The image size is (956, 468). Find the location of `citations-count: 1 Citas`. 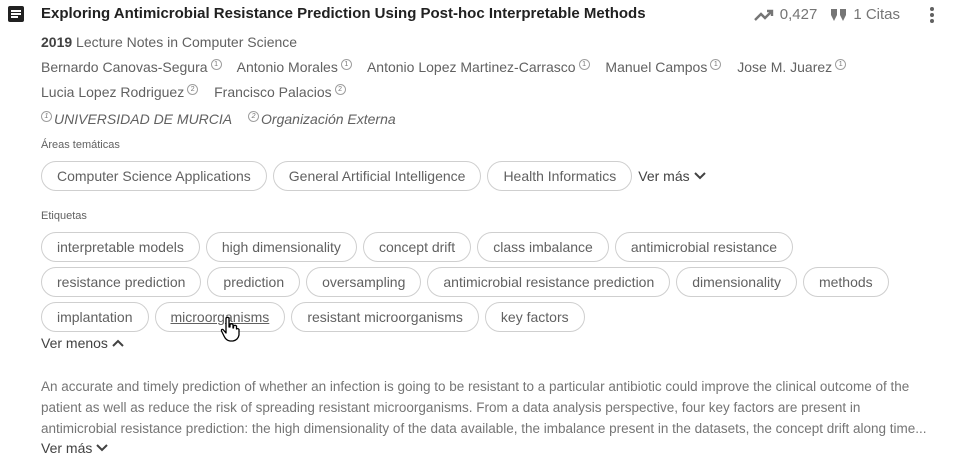

citations-count: 1 Citas is located at coordinates (876, 14).